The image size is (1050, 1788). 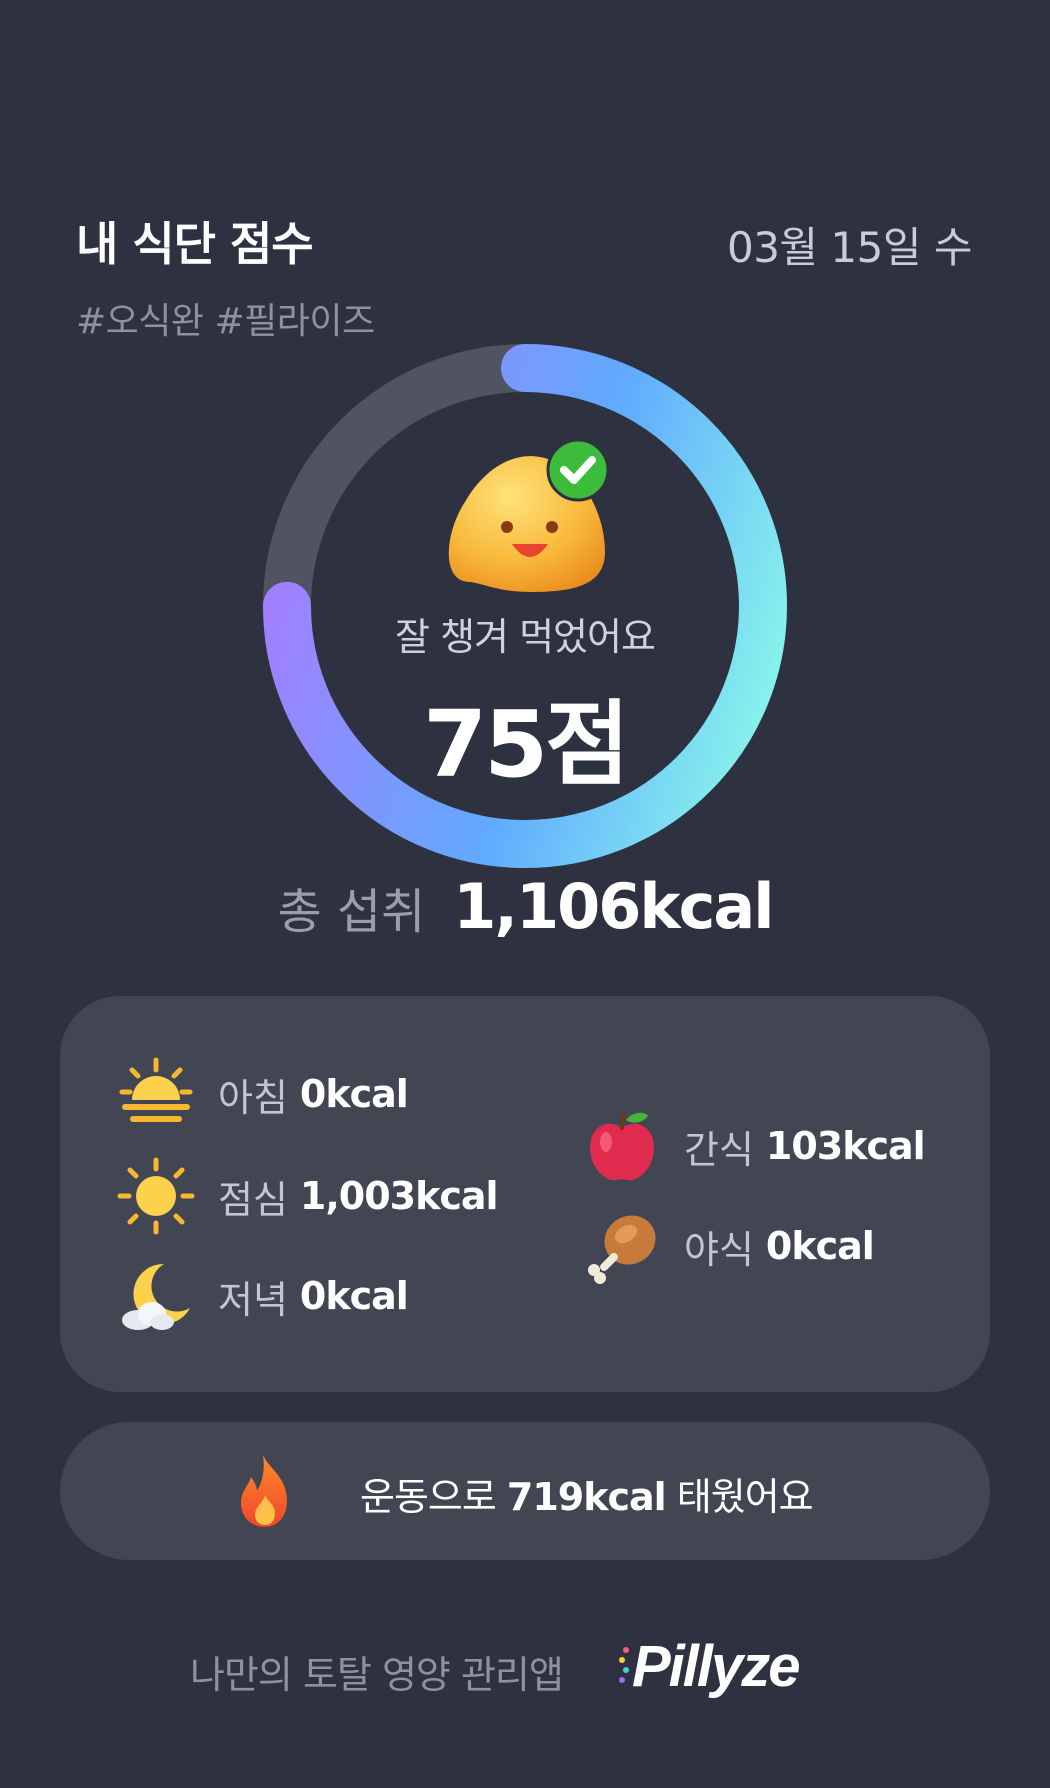 What do you see at coordinates (351, 911) in the screenshot?
I see `total-intake-label: 총 섭취` at bounding box center [351, 911].